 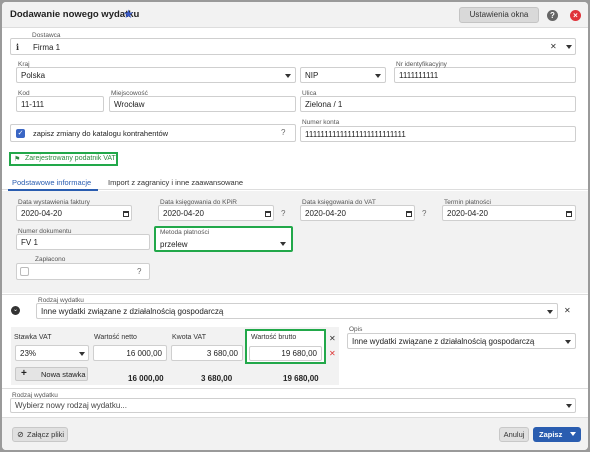 I want to click on country-select: Polska, so click(x=156, y=75).